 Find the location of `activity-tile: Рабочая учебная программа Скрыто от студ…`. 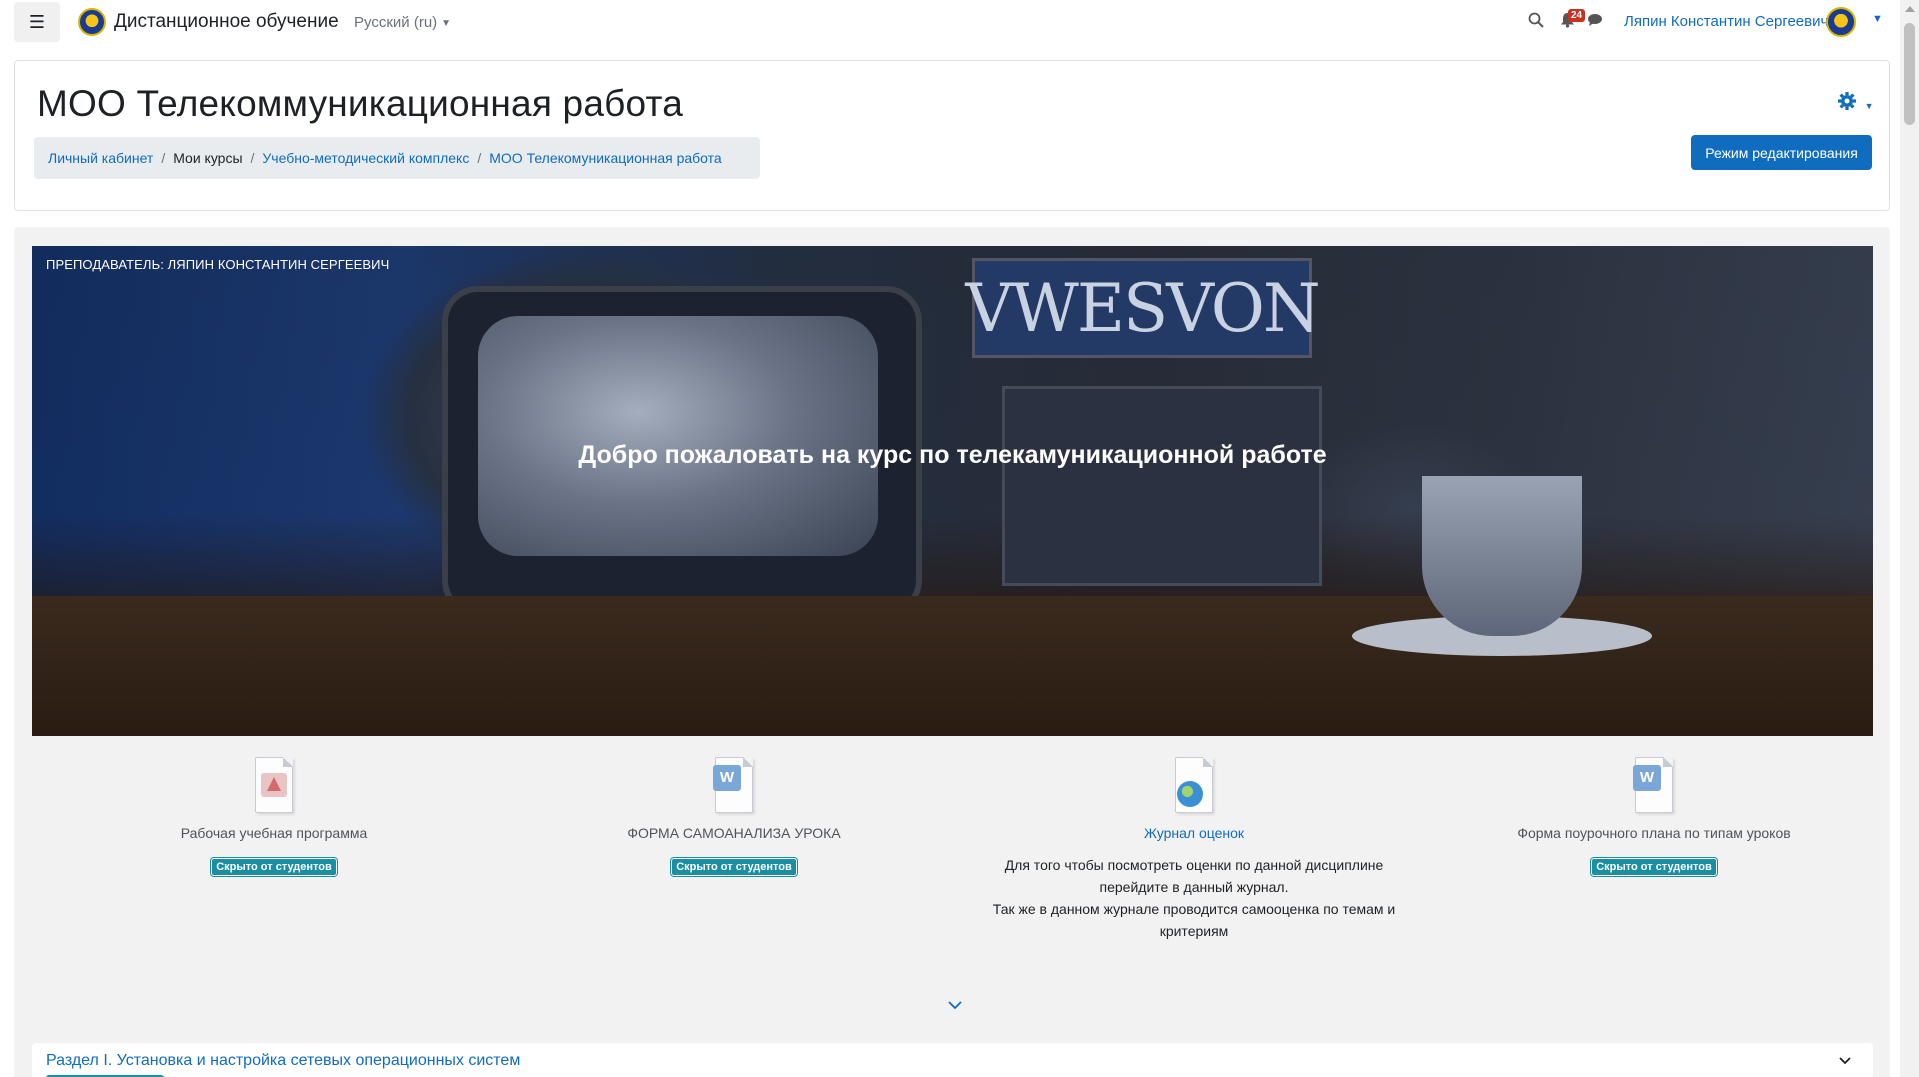

activity-tile: Рабочая учебная программа Скрыто от студ… is located at coordinates (274, 816).